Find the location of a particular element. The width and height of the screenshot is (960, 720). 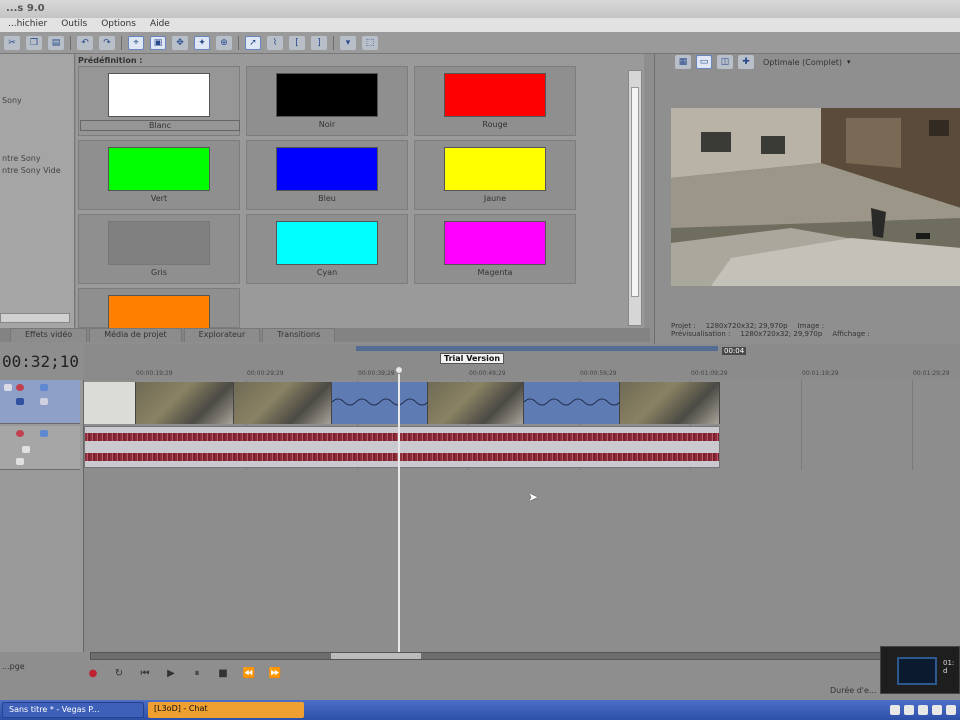

loop-region-bar is located at coordinates (537, 348).